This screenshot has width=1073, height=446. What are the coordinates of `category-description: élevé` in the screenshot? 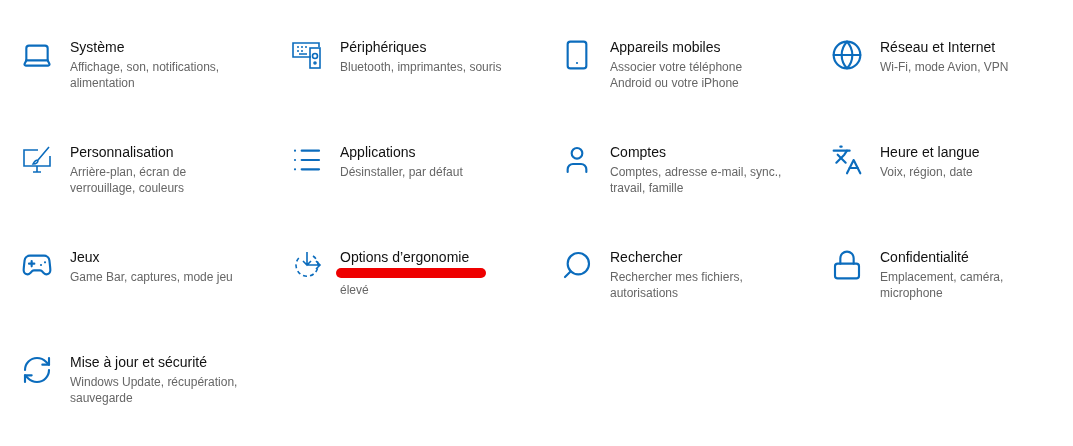 It's located at (355, 290).